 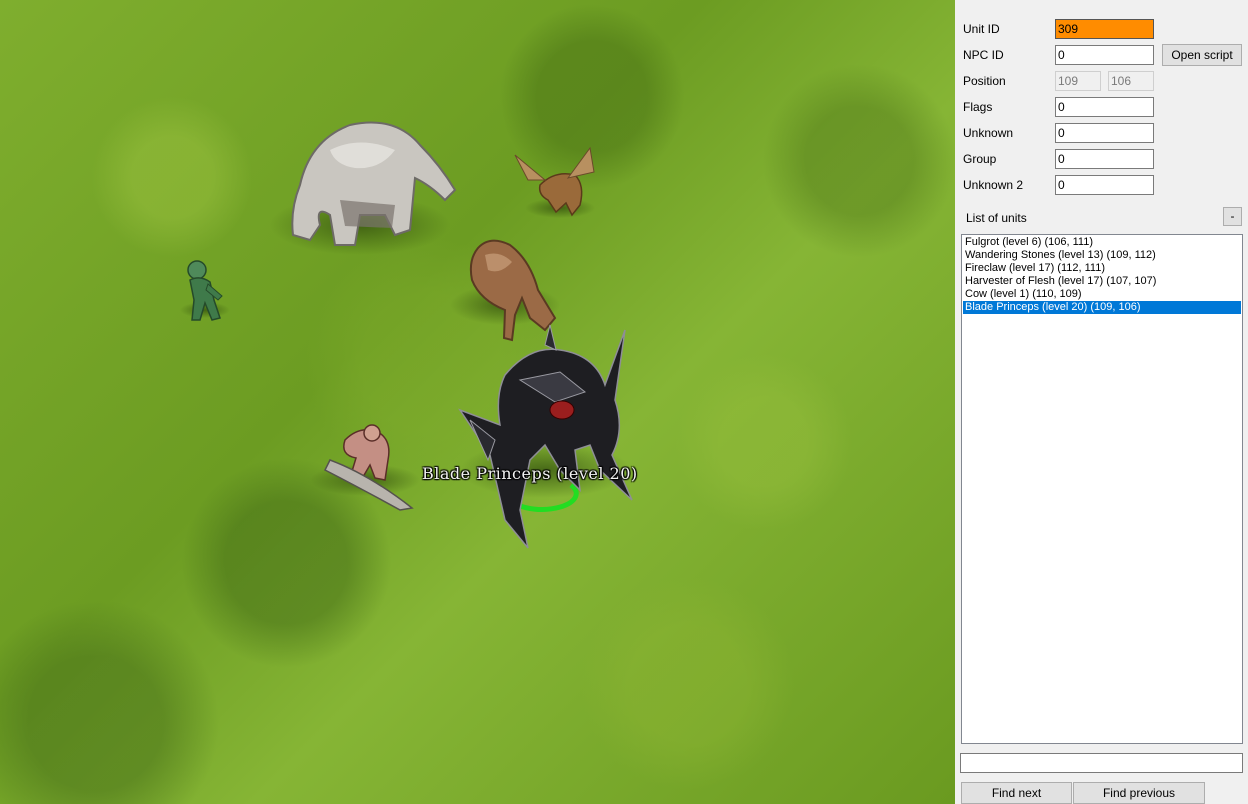 What do you see at coordinates (980, 159) in the screenshot?
I see `group-label: Group` at bounding box center [980, 159].